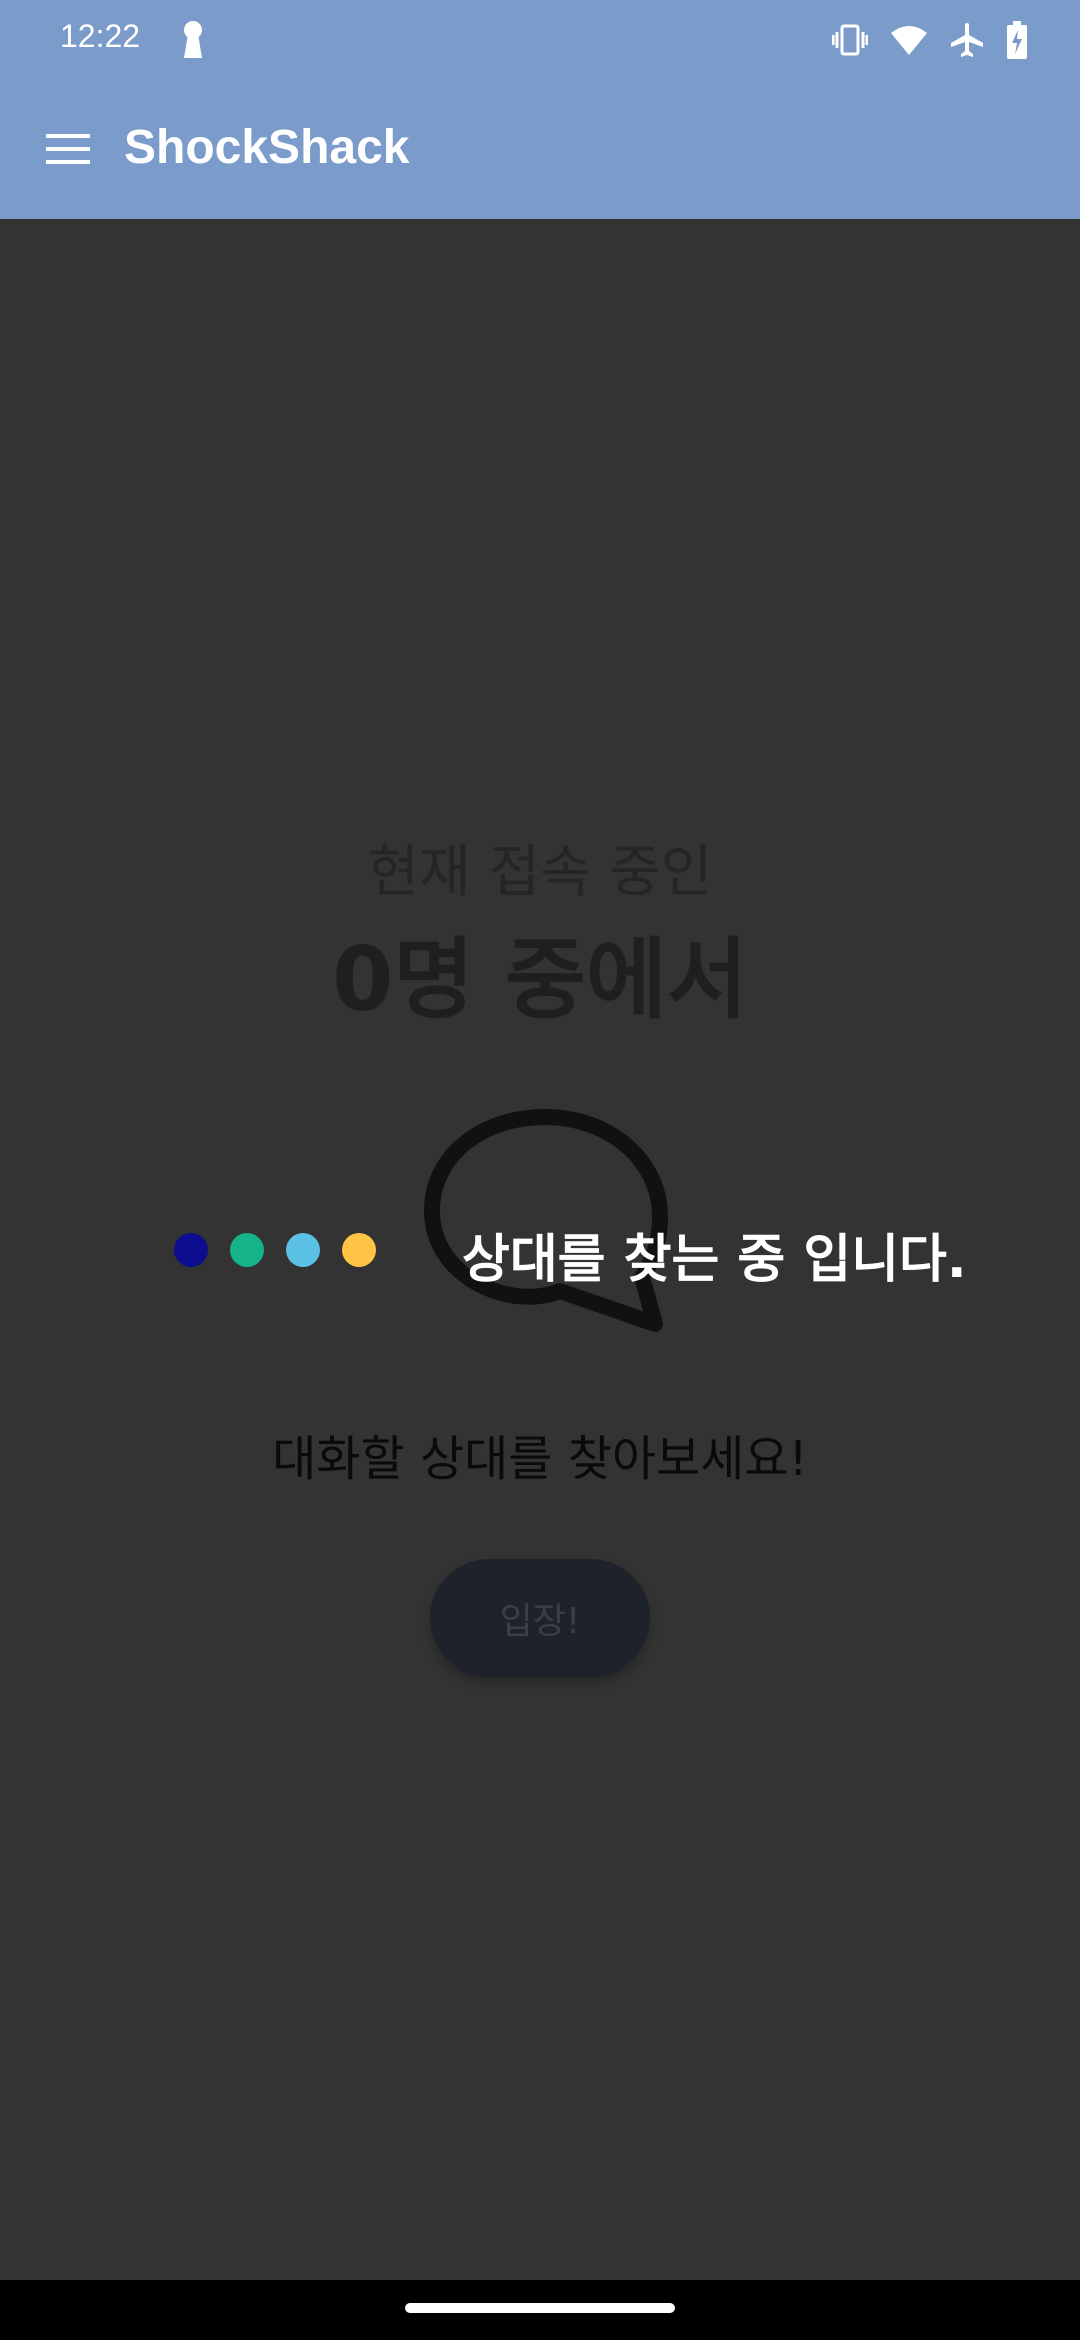  Describe the element at coordinates (540, 149) in the screenshot. I see `app-bar: ShockShack` at that location.